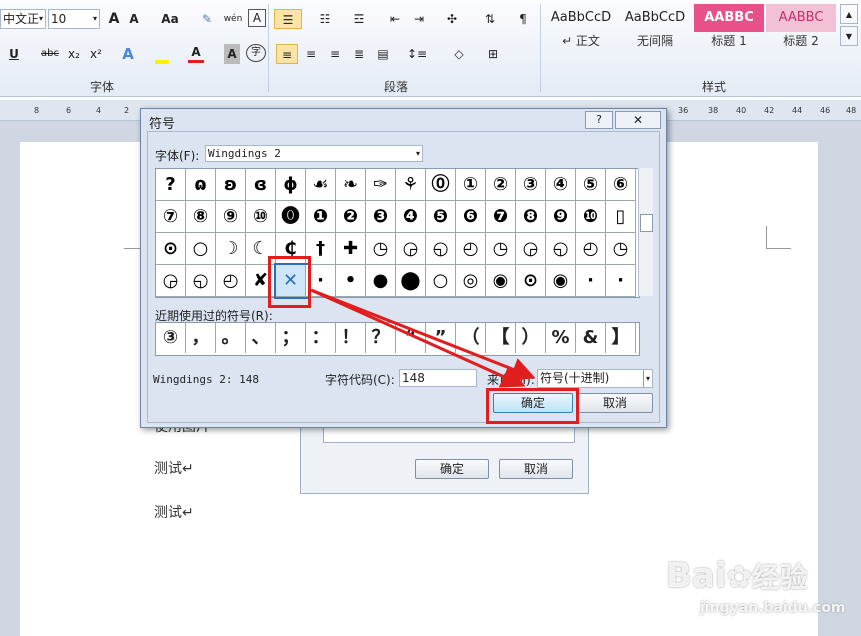 The image size is (861, 636). I want to click on line-spacing-button: ↕≡, so click(417, 54).